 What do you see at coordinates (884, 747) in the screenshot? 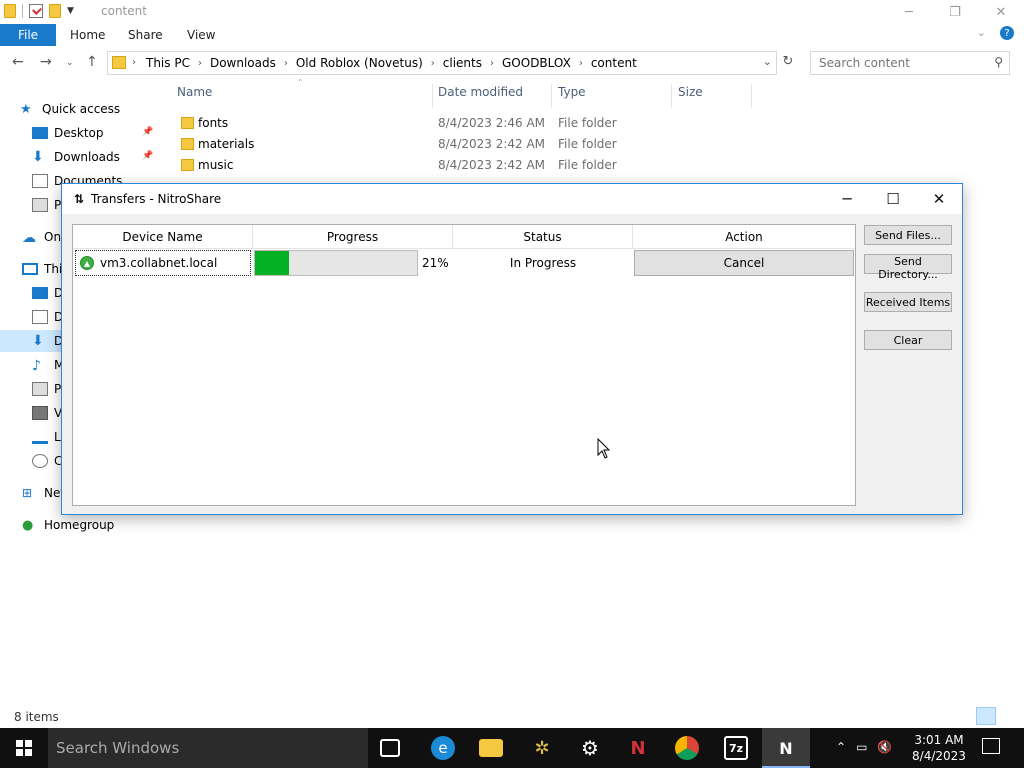
I see `volume-muted-icon: 🔇` at bounding box center [884, 747].